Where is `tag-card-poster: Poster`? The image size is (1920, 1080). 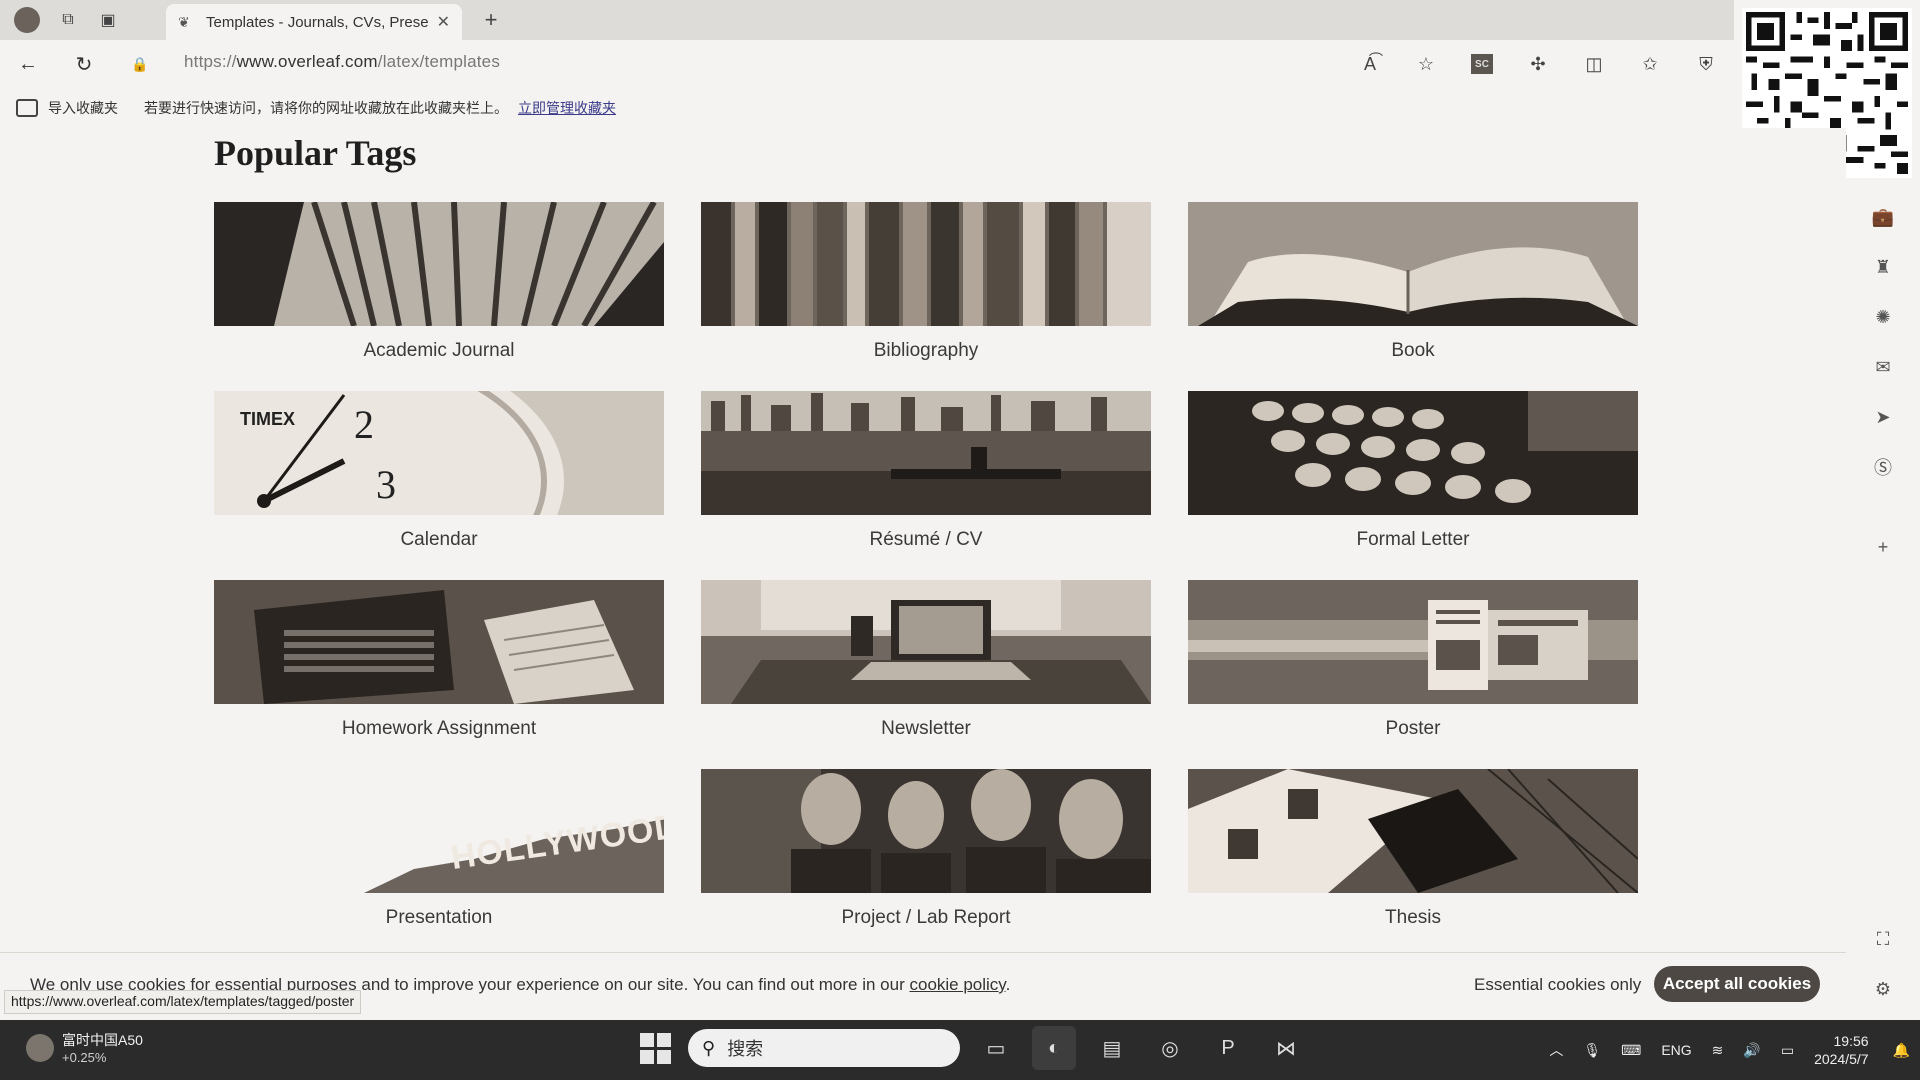 tag-card-poster: Poster is located at coordinates (1413, 674).